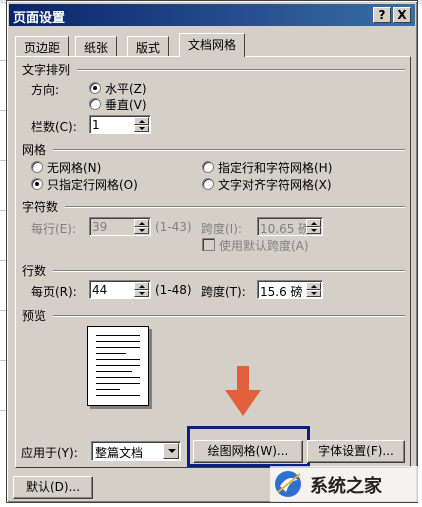  What do you see at coordinates (45, 90) in the screenshot?
I see `direction-label: 方向:` at bounding box center [45, 90].